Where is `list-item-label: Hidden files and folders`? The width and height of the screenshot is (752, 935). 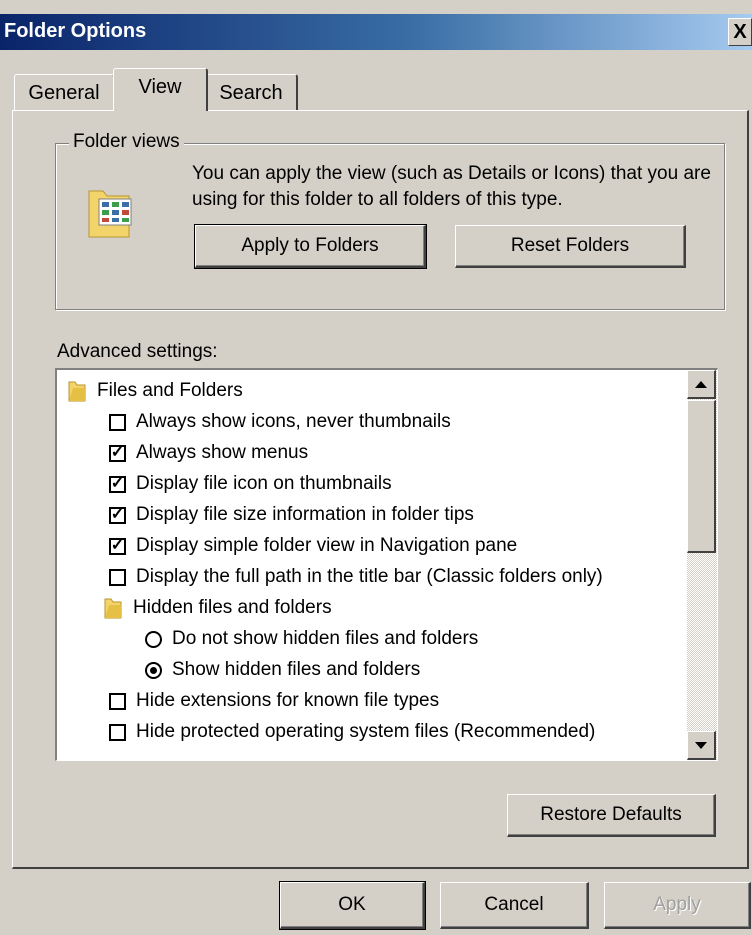 list-item-label: Hidden files and folders is located at coordinates (232, 607).